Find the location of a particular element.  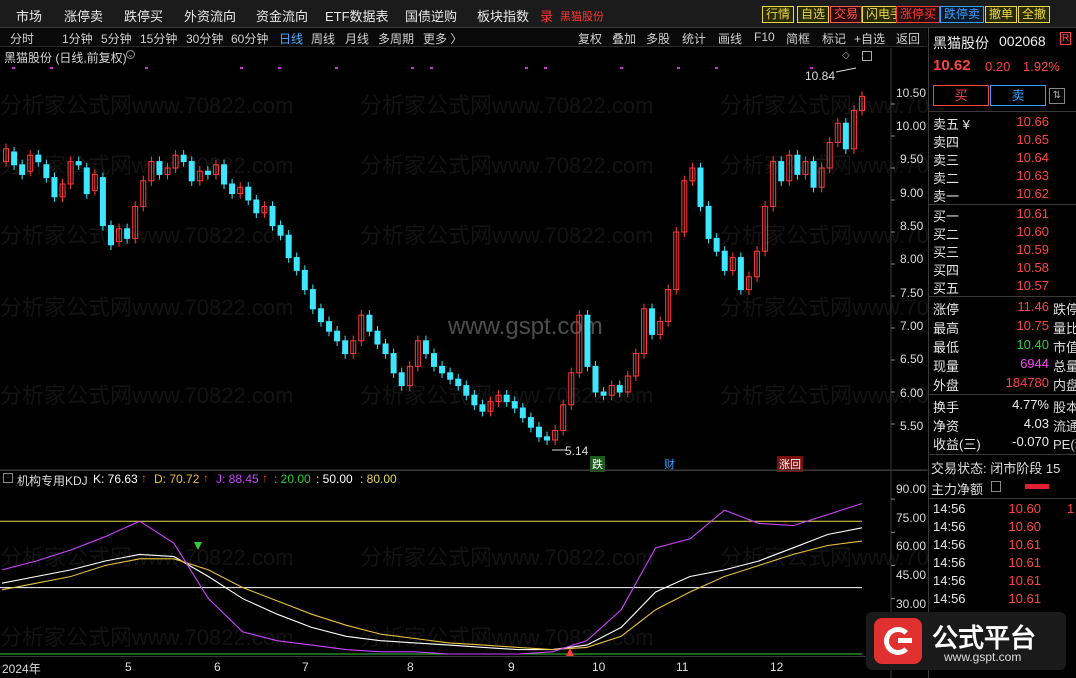

tool-add-watch: +自选 is located at coordinates (869, 38).